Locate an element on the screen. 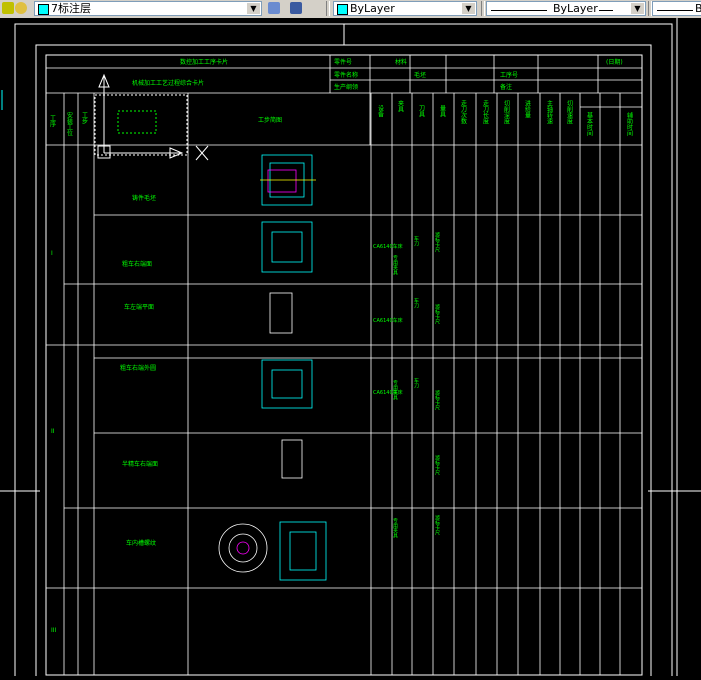  col-passes: 走刀次数 is located at coordinates (463, 112).